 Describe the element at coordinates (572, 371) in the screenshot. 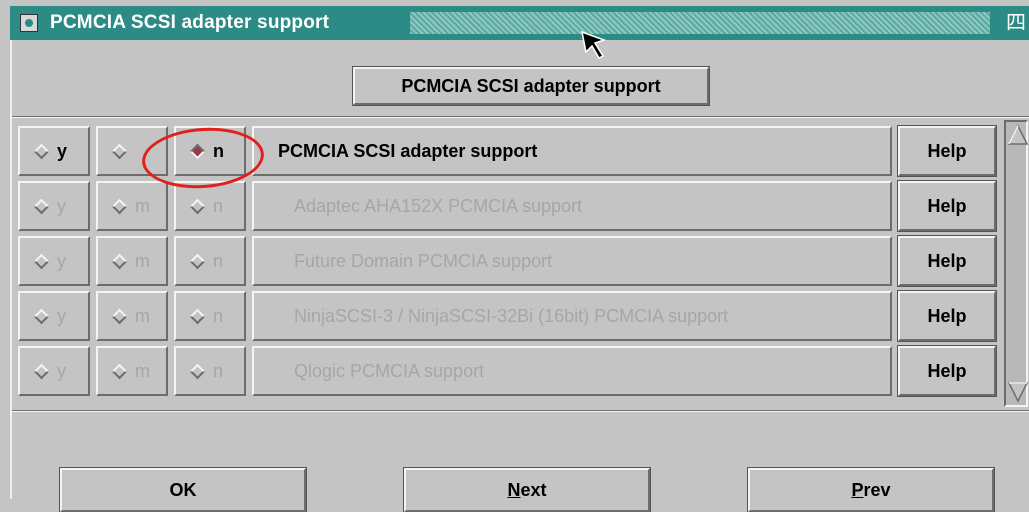

I see `option-label: Qlogic PCMCIA support` at that location.